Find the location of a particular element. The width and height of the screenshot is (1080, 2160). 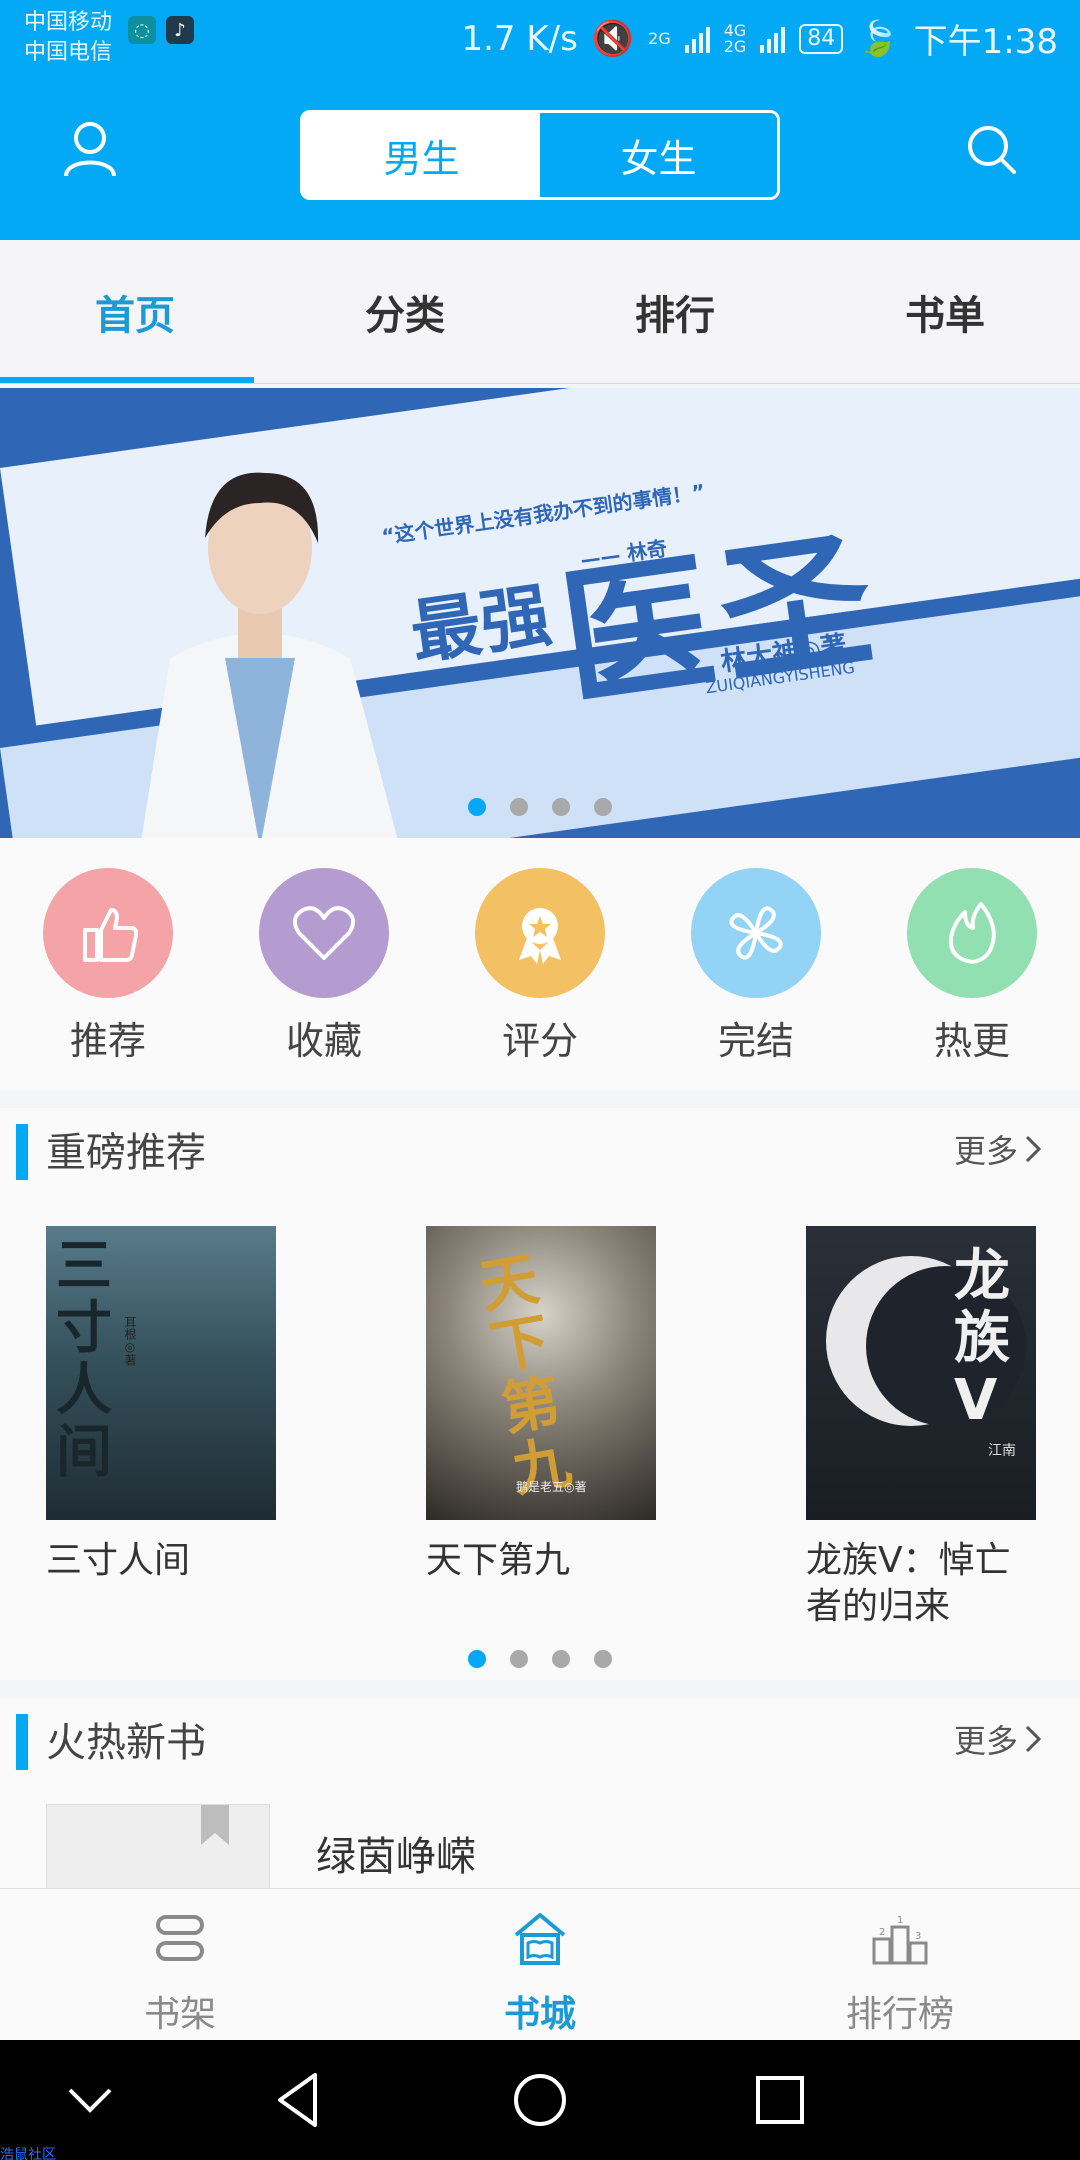

featured-pagination is located at coordinates (540, 1659).